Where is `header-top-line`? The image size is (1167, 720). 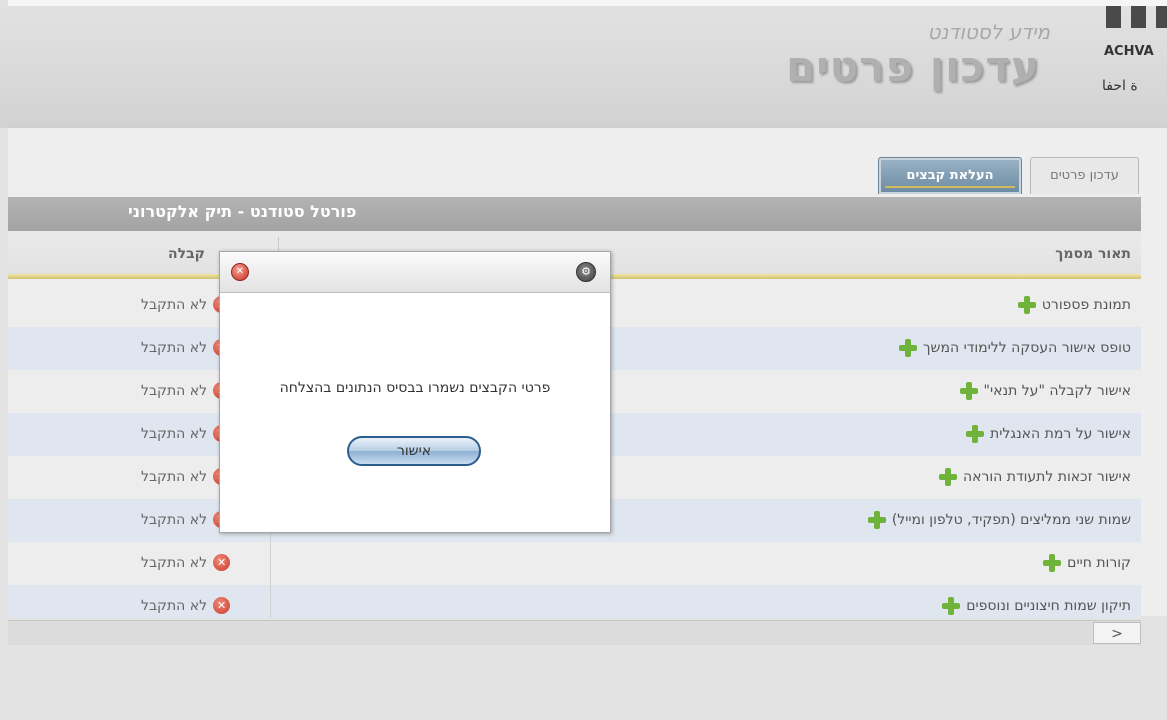 header-top-line is located at coordinates (587, 3).